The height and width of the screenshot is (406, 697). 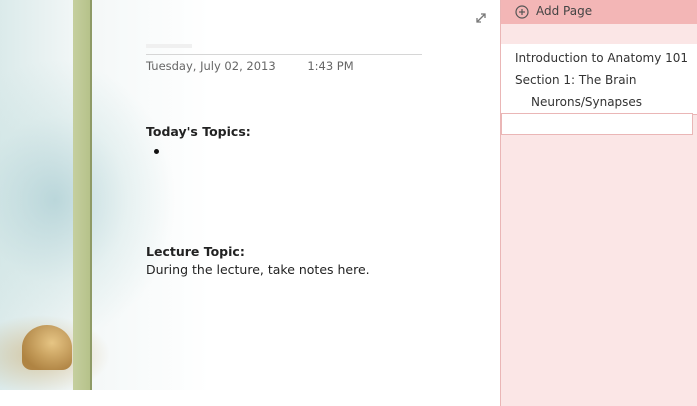 What do you see at coordinates (198, 131) in the screenshot?
I see `todays-topics-heading: Today's Topics:` at bounding box center [198, 131].